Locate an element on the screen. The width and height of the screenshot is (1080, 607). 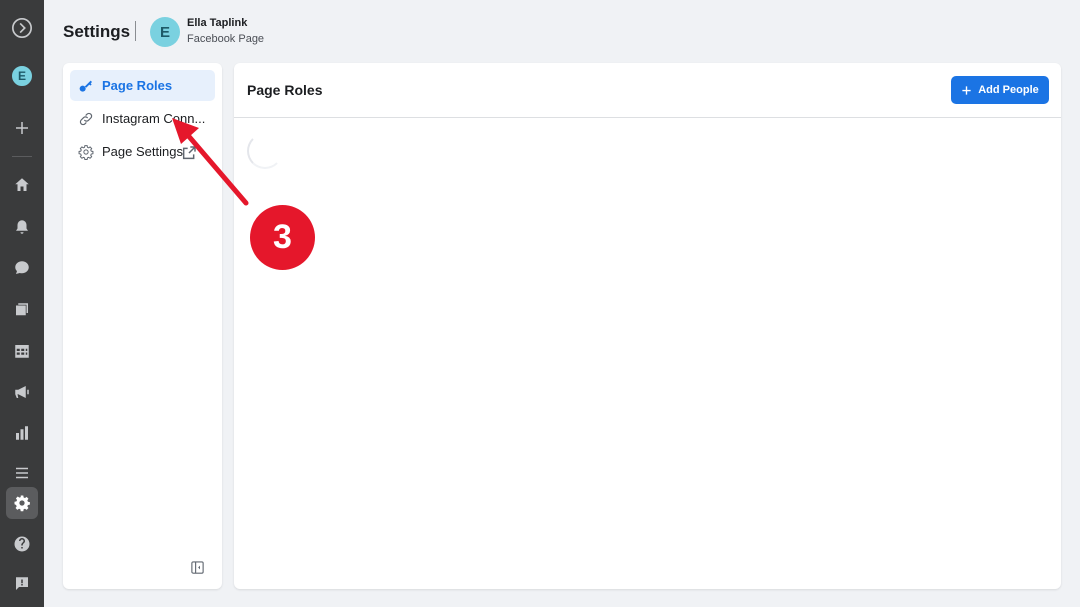
header-divider is located at coordinates (135, 31).